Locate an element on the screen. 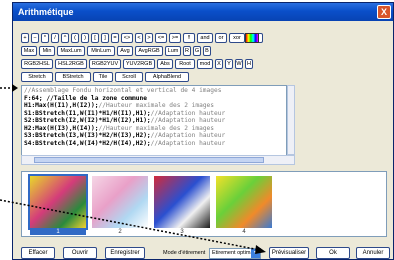  arrow-head-preview is located at coordinates (260, 249).